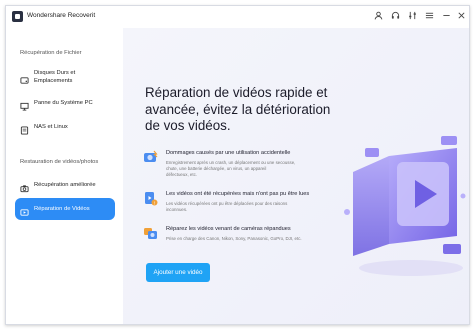  I want to click on sidebar-item-advanced-recovery: Récupération améliorée, so click(65, 185).